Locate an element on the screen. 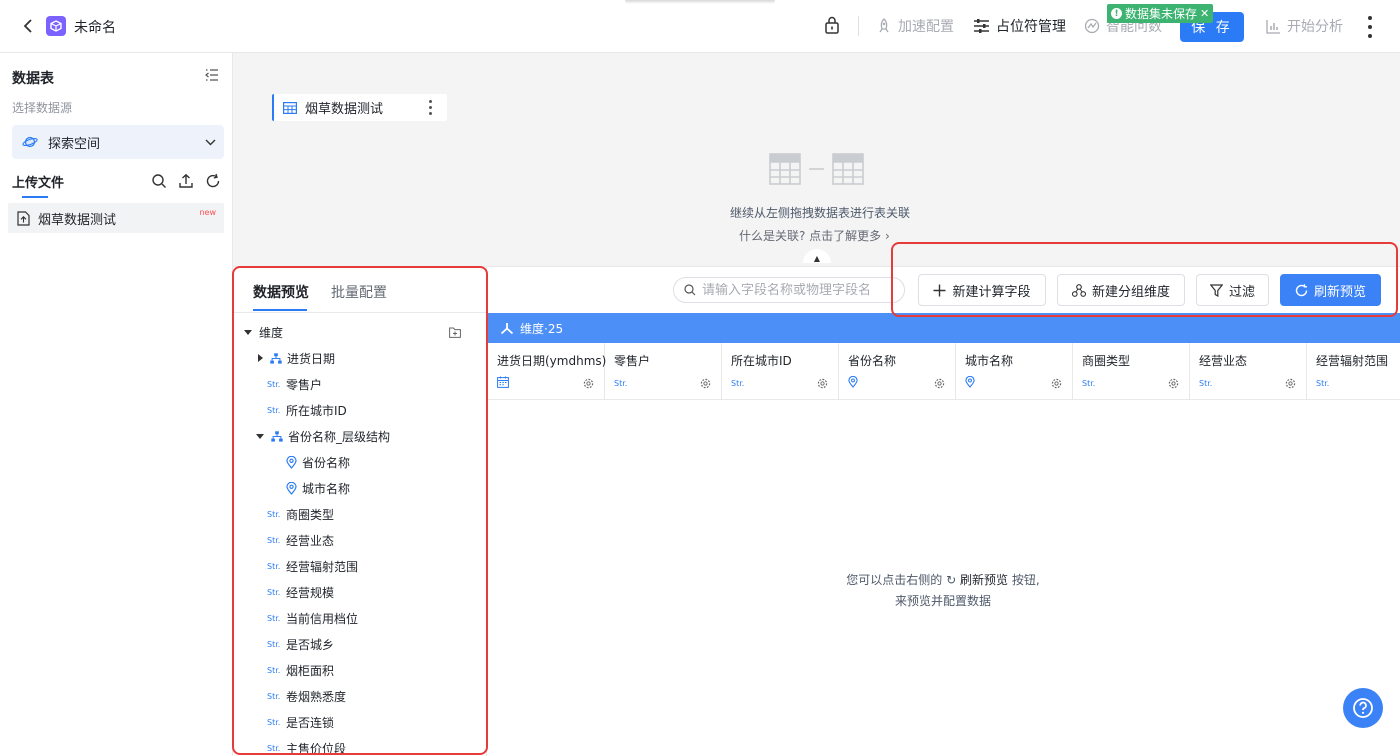 This screenshot has width=1400, height=756. placeholder-mgmt-button: 占位符管理 is located at coordinates (1019, 26).